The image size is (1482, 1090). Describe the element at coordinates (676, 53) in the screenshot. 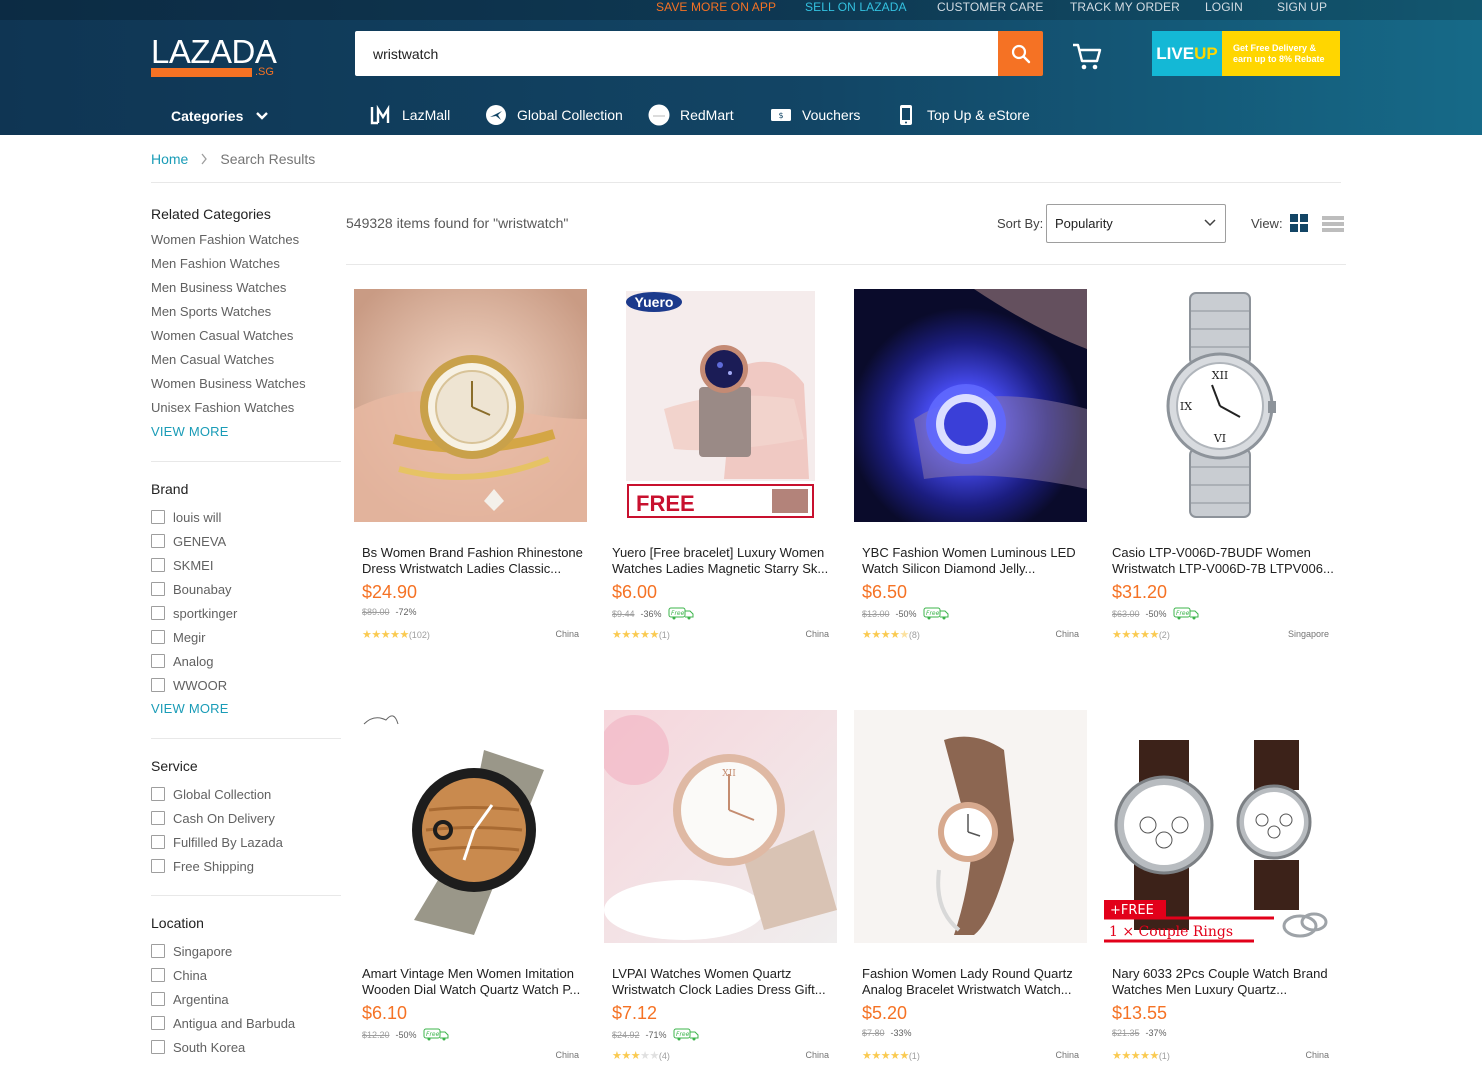

I see `search-input` at that location.